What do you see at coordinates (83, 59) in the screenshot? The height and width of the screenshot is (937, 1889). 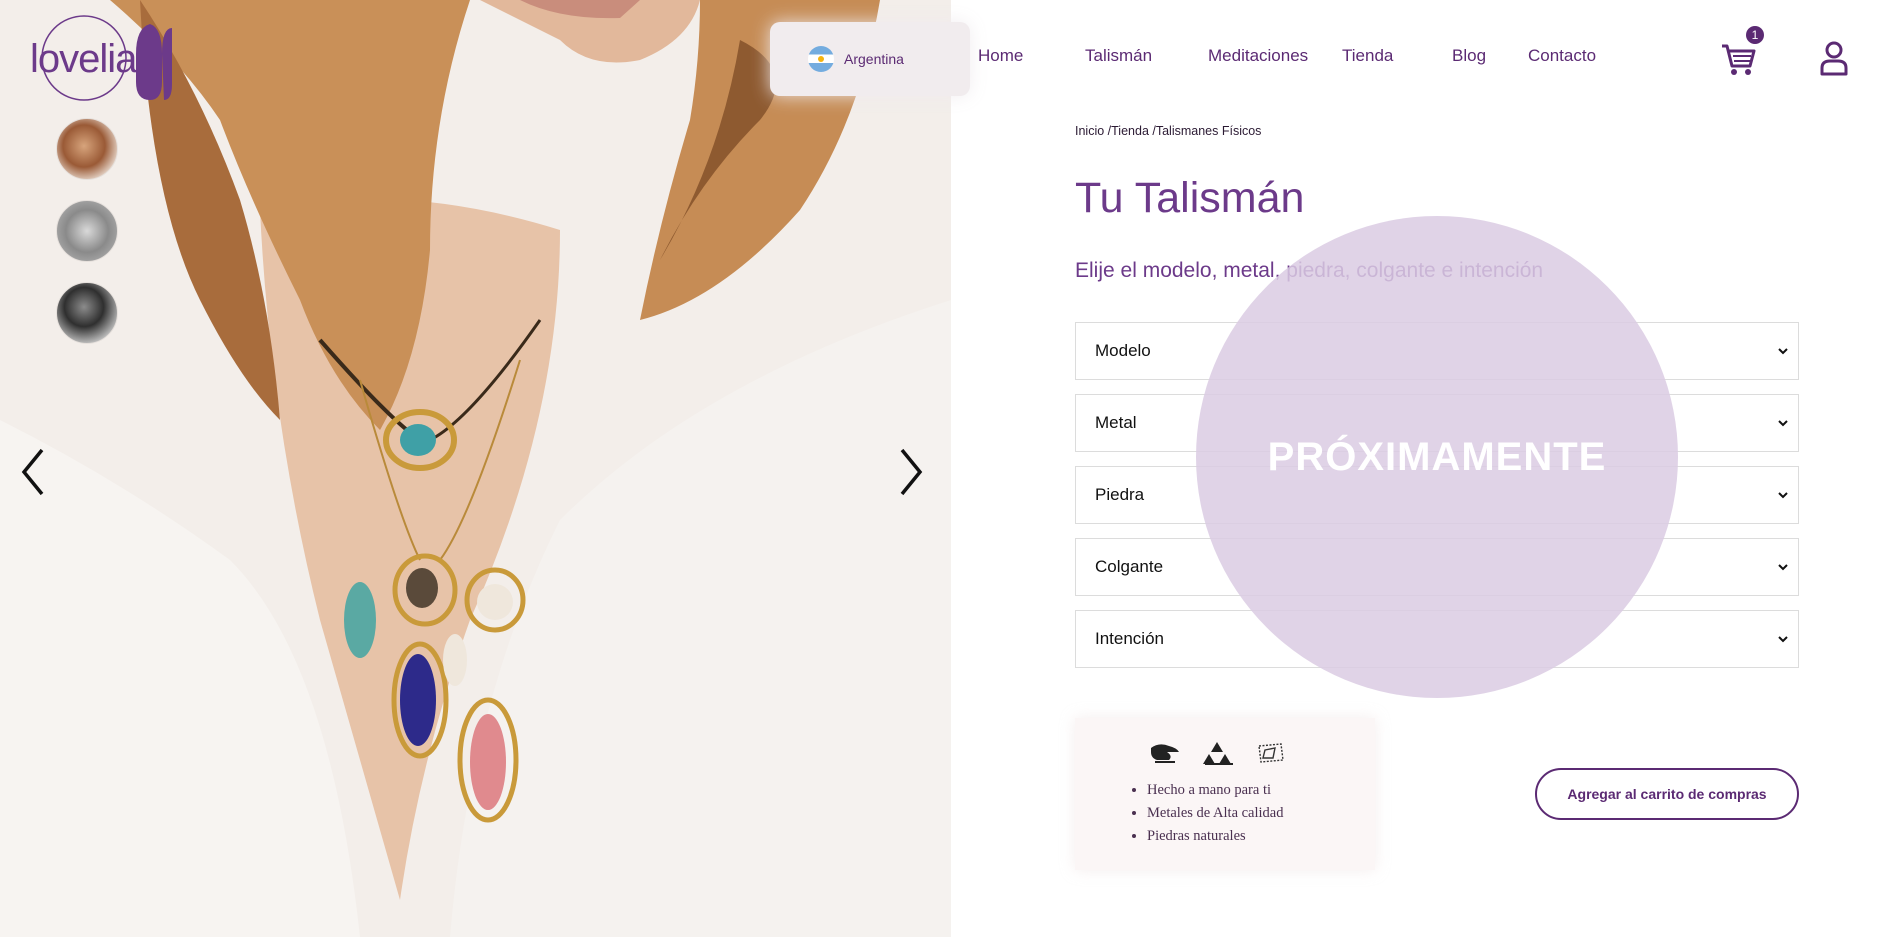 I see `logo-text: lovelia` at bounding box center [83, 59].